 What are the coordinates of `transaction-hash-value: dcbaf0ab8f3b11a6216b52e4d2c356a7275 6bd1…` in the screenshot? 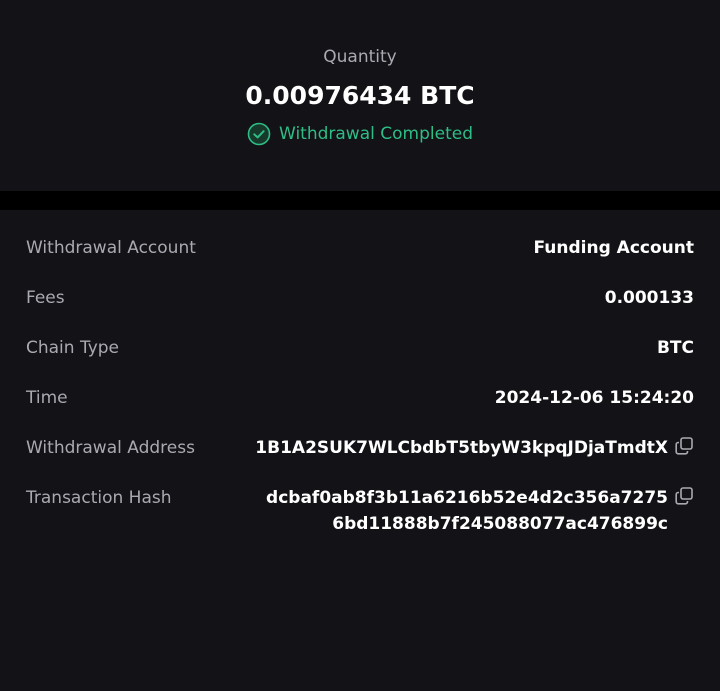 It's located at (467, 511).